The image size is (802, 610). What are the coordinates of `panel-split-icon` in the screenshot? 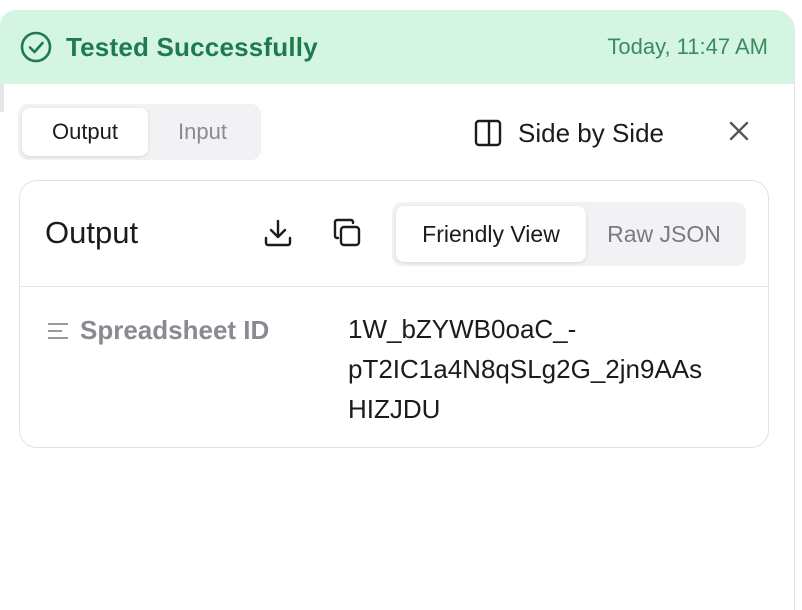 It's located at (488, 133).